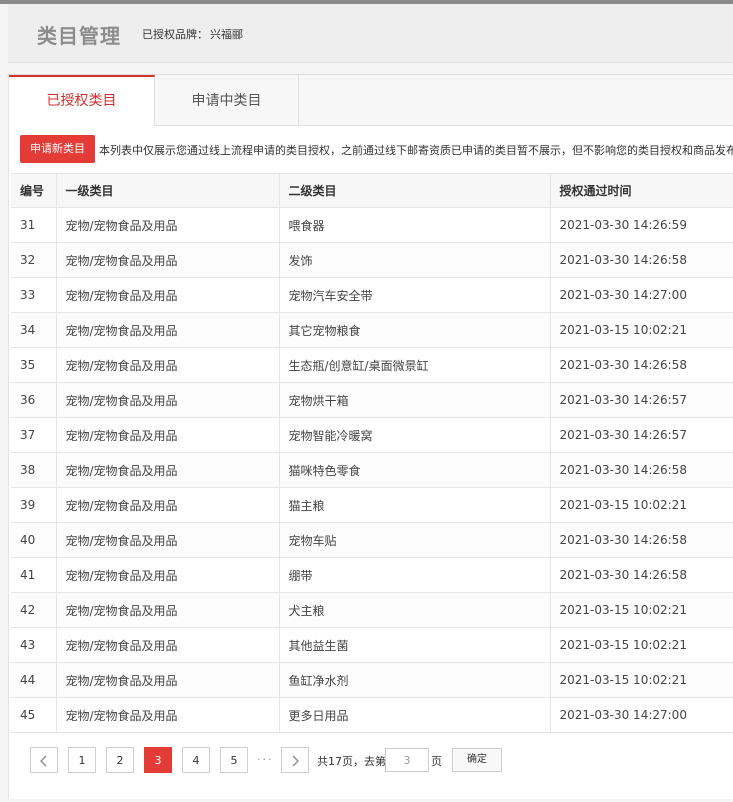  I want to click on table-row: 40 宠物/宠物食品及用品 宠物车贴 2021-03-30 14:26:58, so click(372, 540).